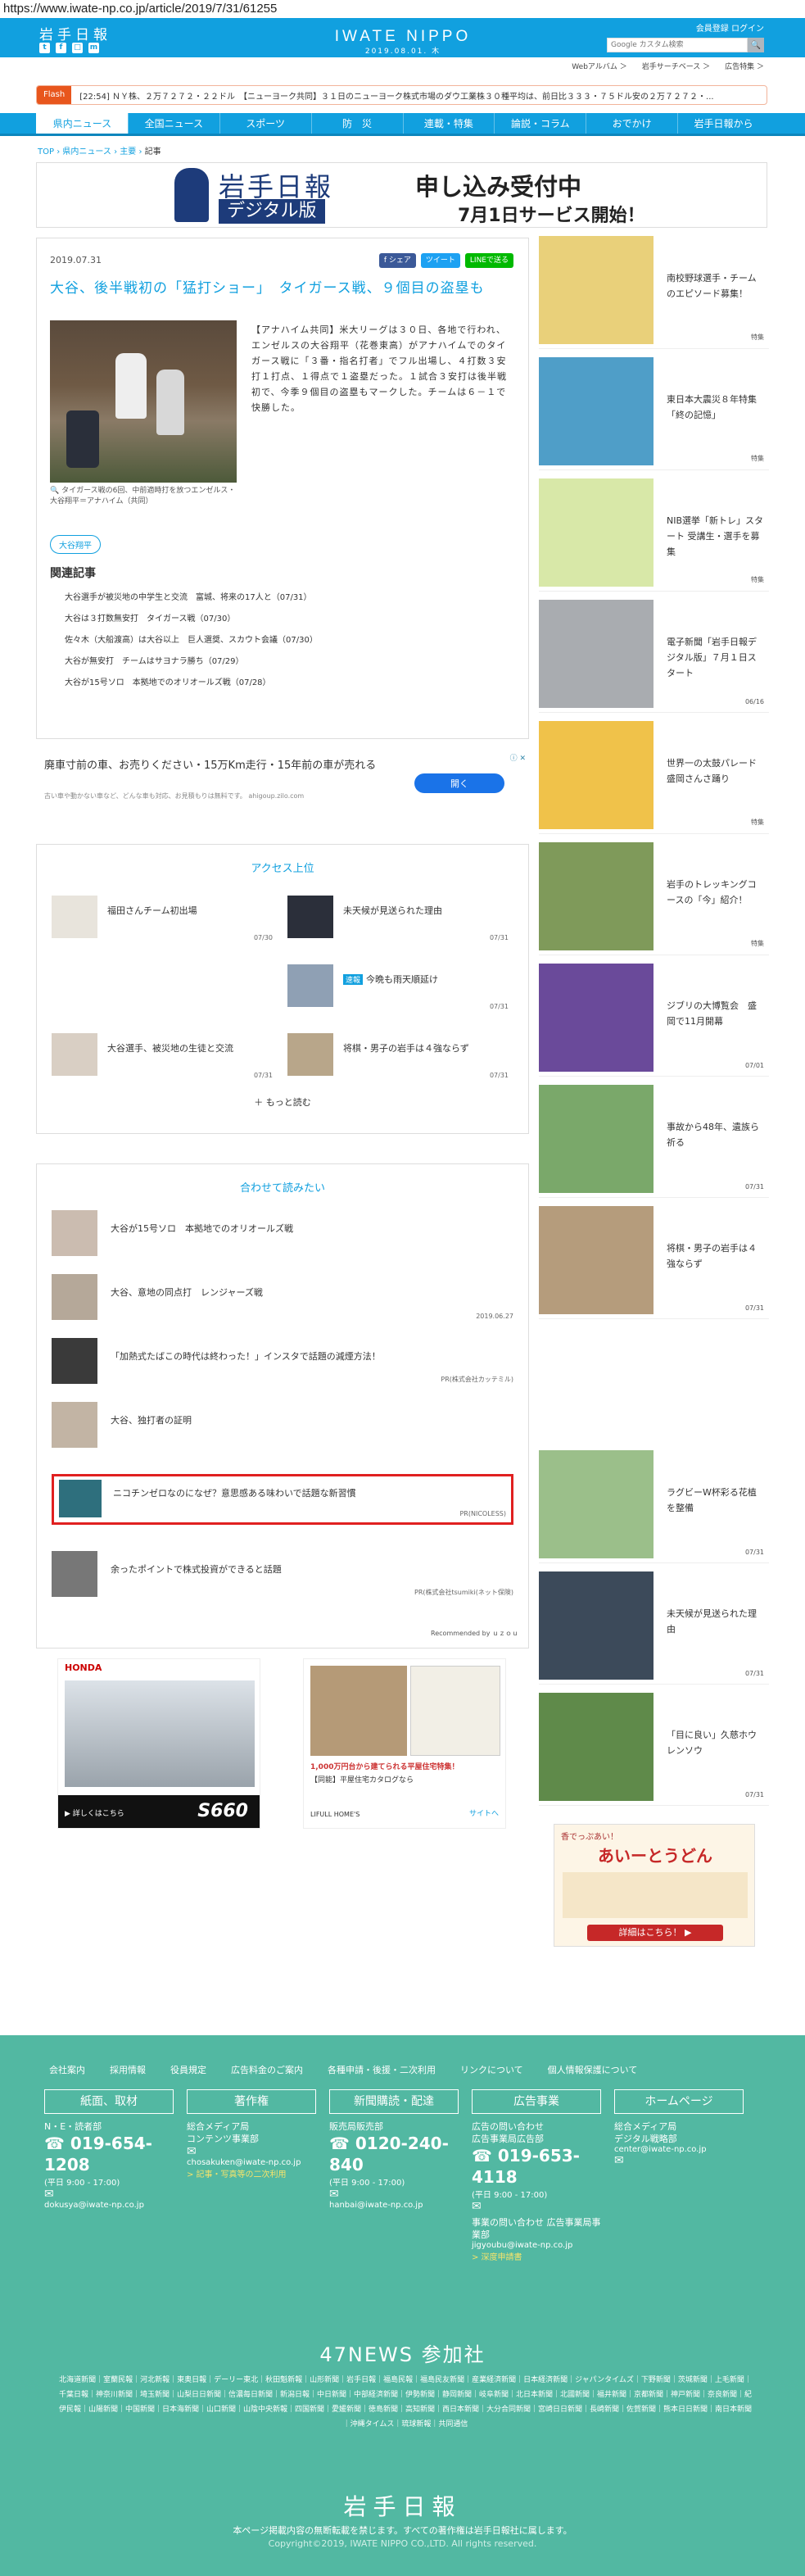  Describe the element at coordinates (455, 1711) in the screenshot. I see `floor-plan` at that location.